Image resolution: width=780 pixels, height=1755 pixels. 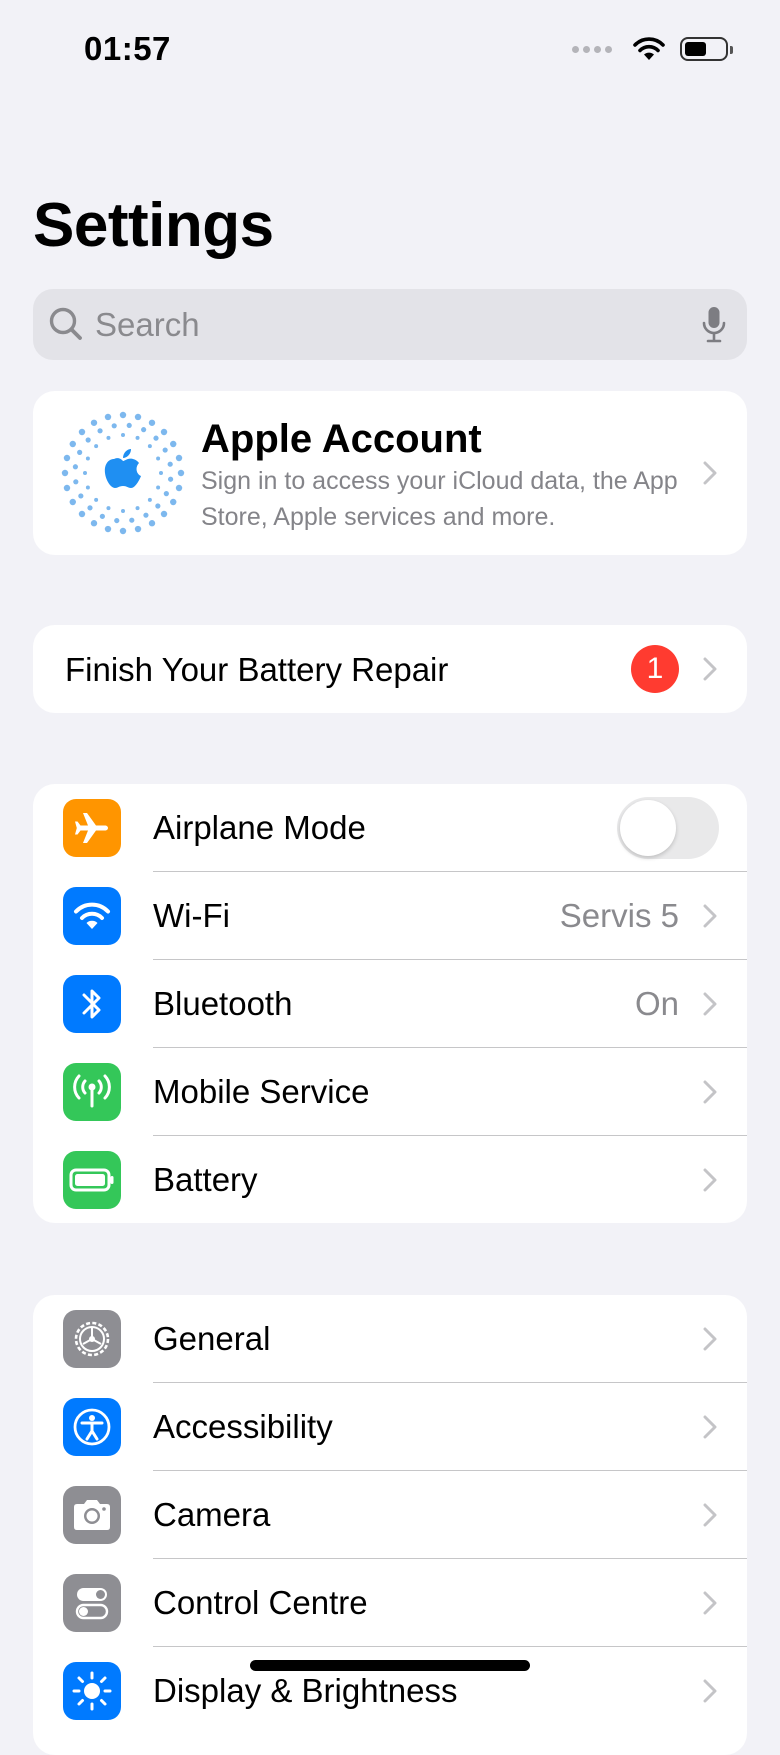 What do you see at coordinates (390, 50) in the screenshot?
I see `status-bar: 01:57` at bounding box center [390, 50].